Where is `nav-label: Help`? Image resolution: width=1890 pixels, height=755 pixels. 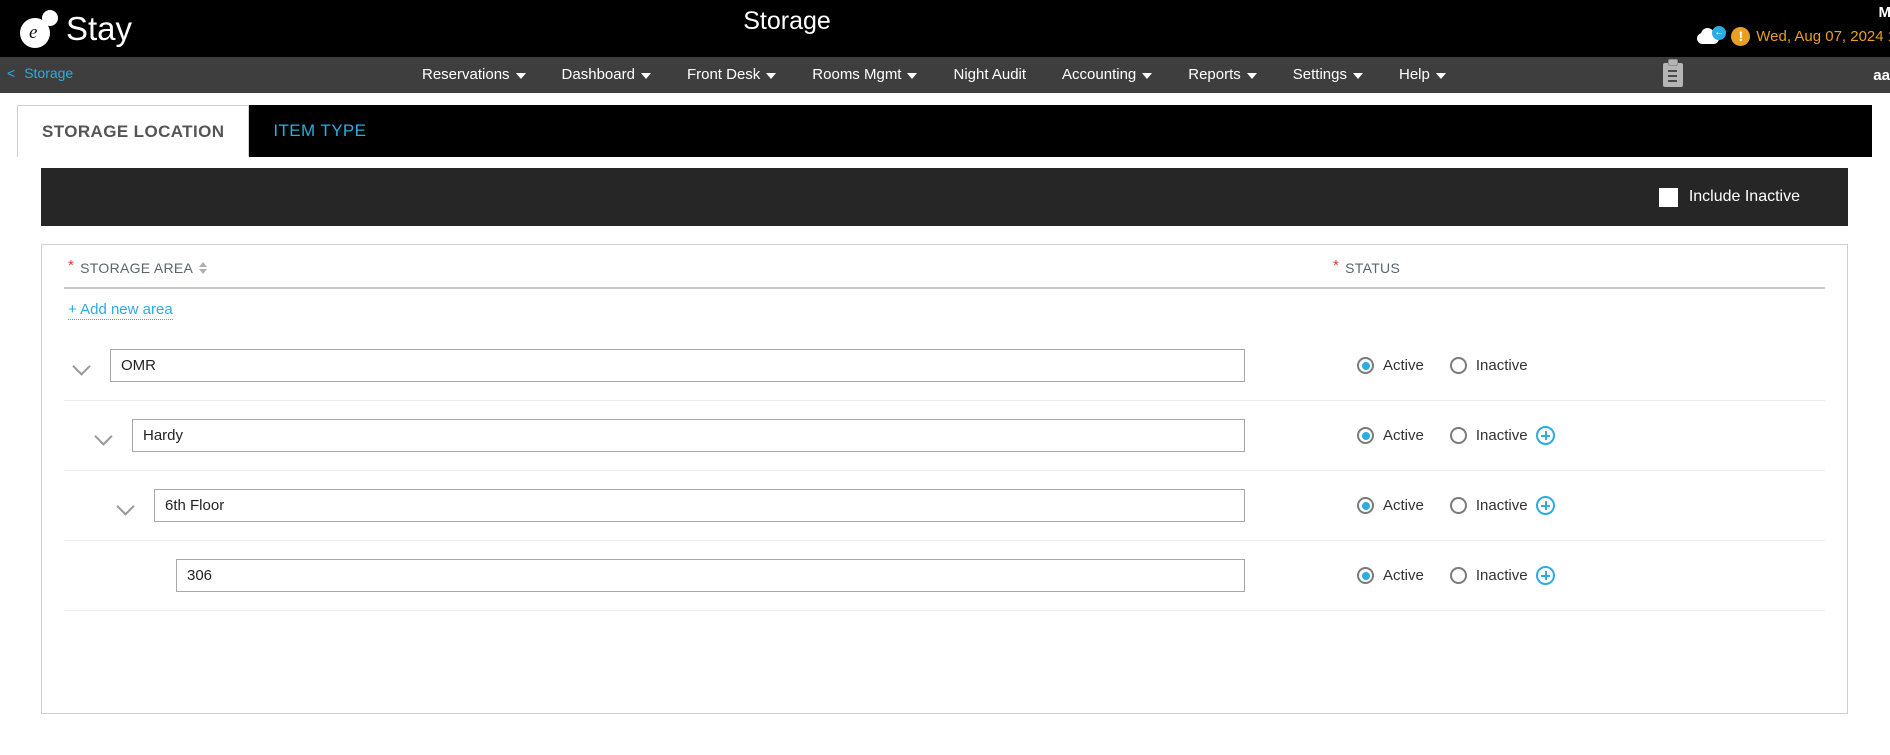
nav-label: Help is located at coordinates (1414, 74).